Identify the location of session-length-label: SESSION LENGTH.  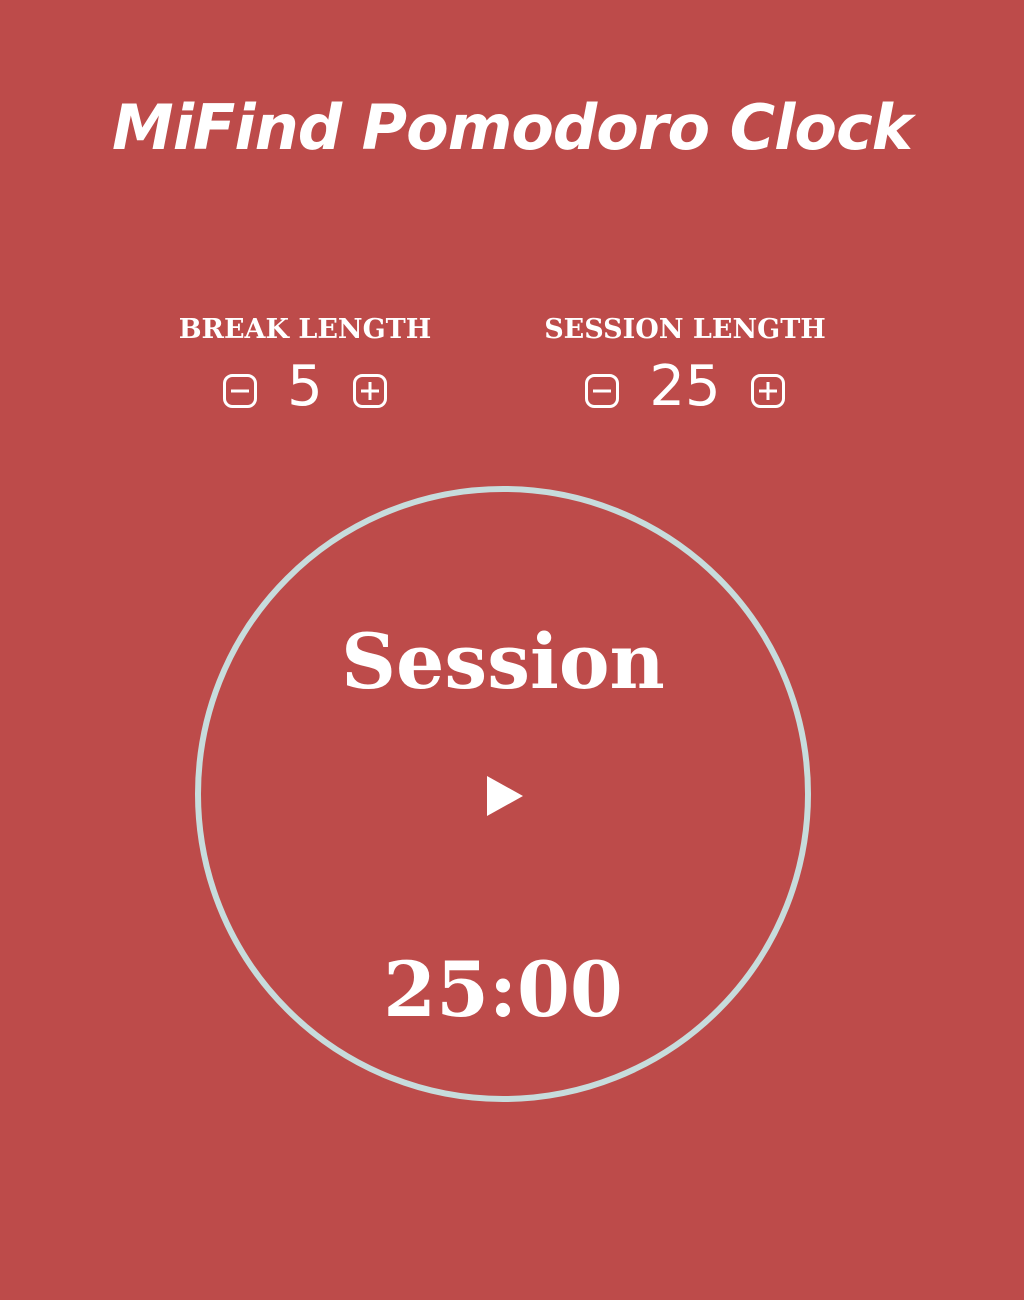
(685, 329).